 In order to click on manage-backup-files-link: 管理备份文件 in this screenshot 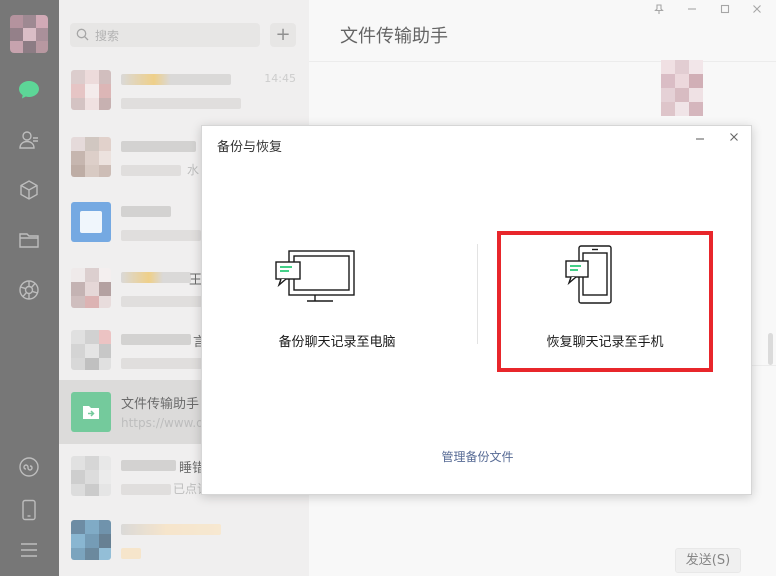, I will do `click(477, 456)`.